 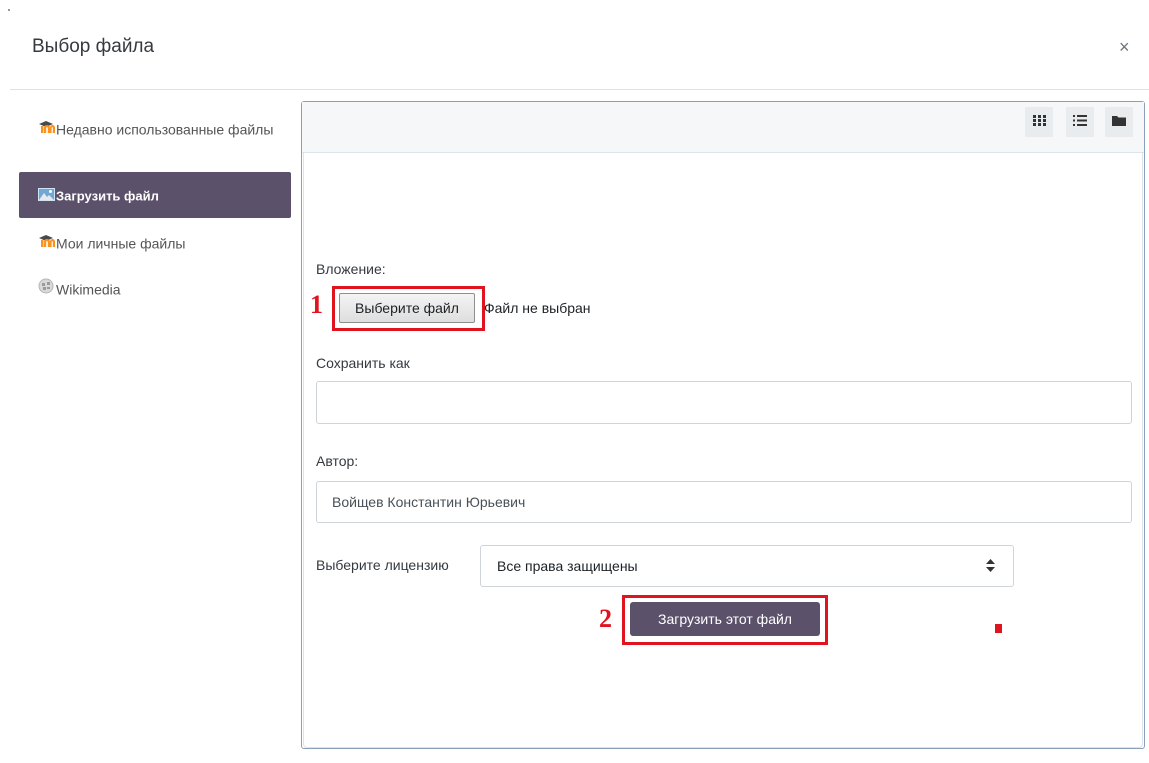 I want to click on list-view-icon, so click(x=1080, y=122).